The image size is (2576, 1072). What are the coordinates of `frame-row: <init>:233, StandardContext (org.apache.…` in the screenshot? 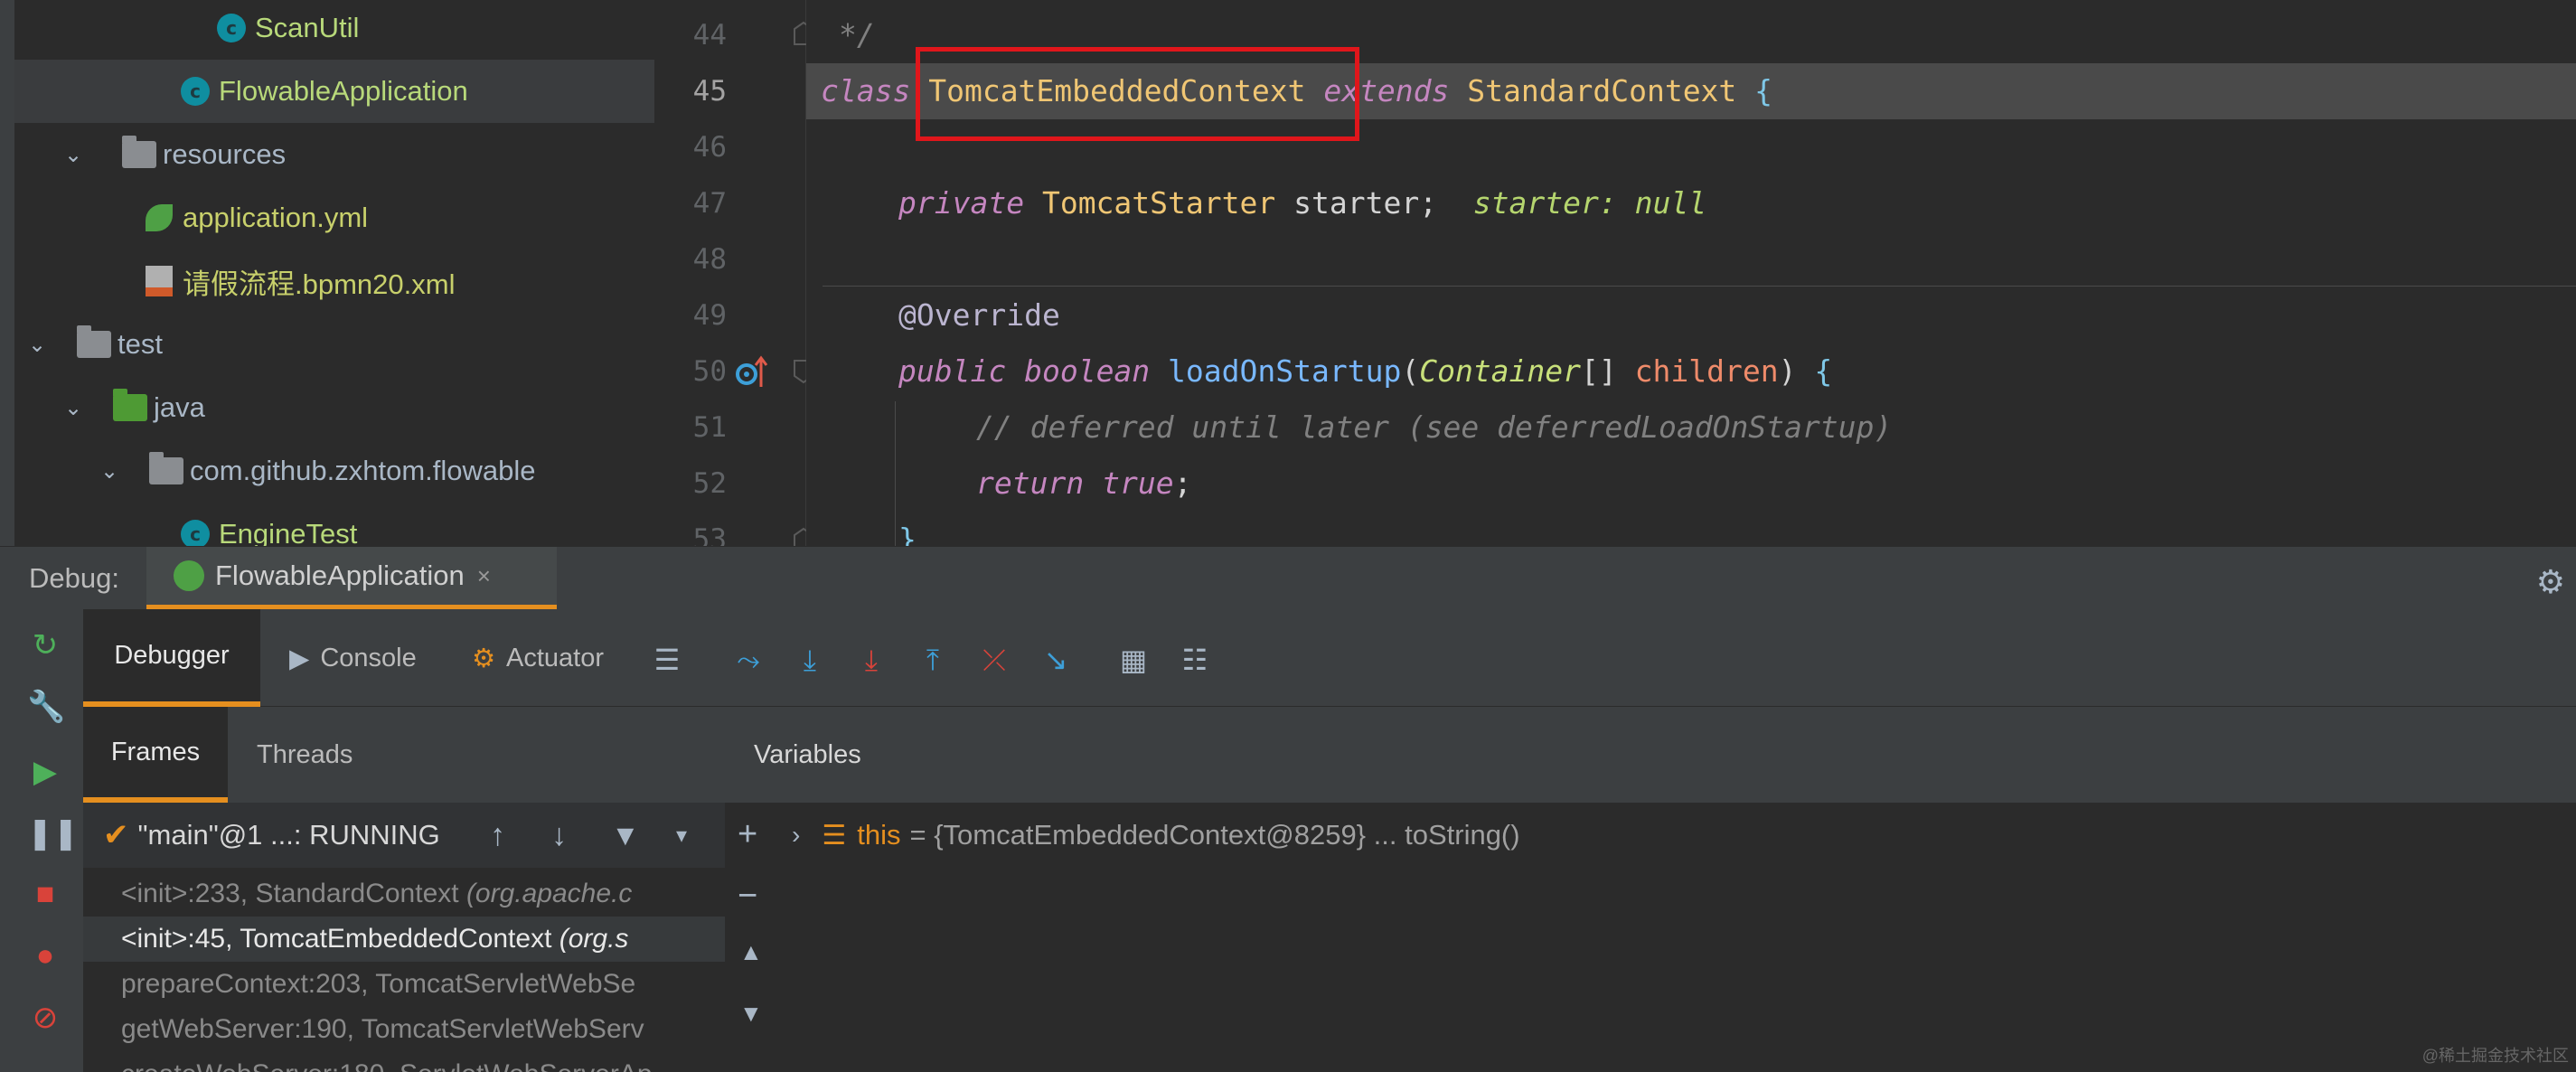 It's located at (404, 894).